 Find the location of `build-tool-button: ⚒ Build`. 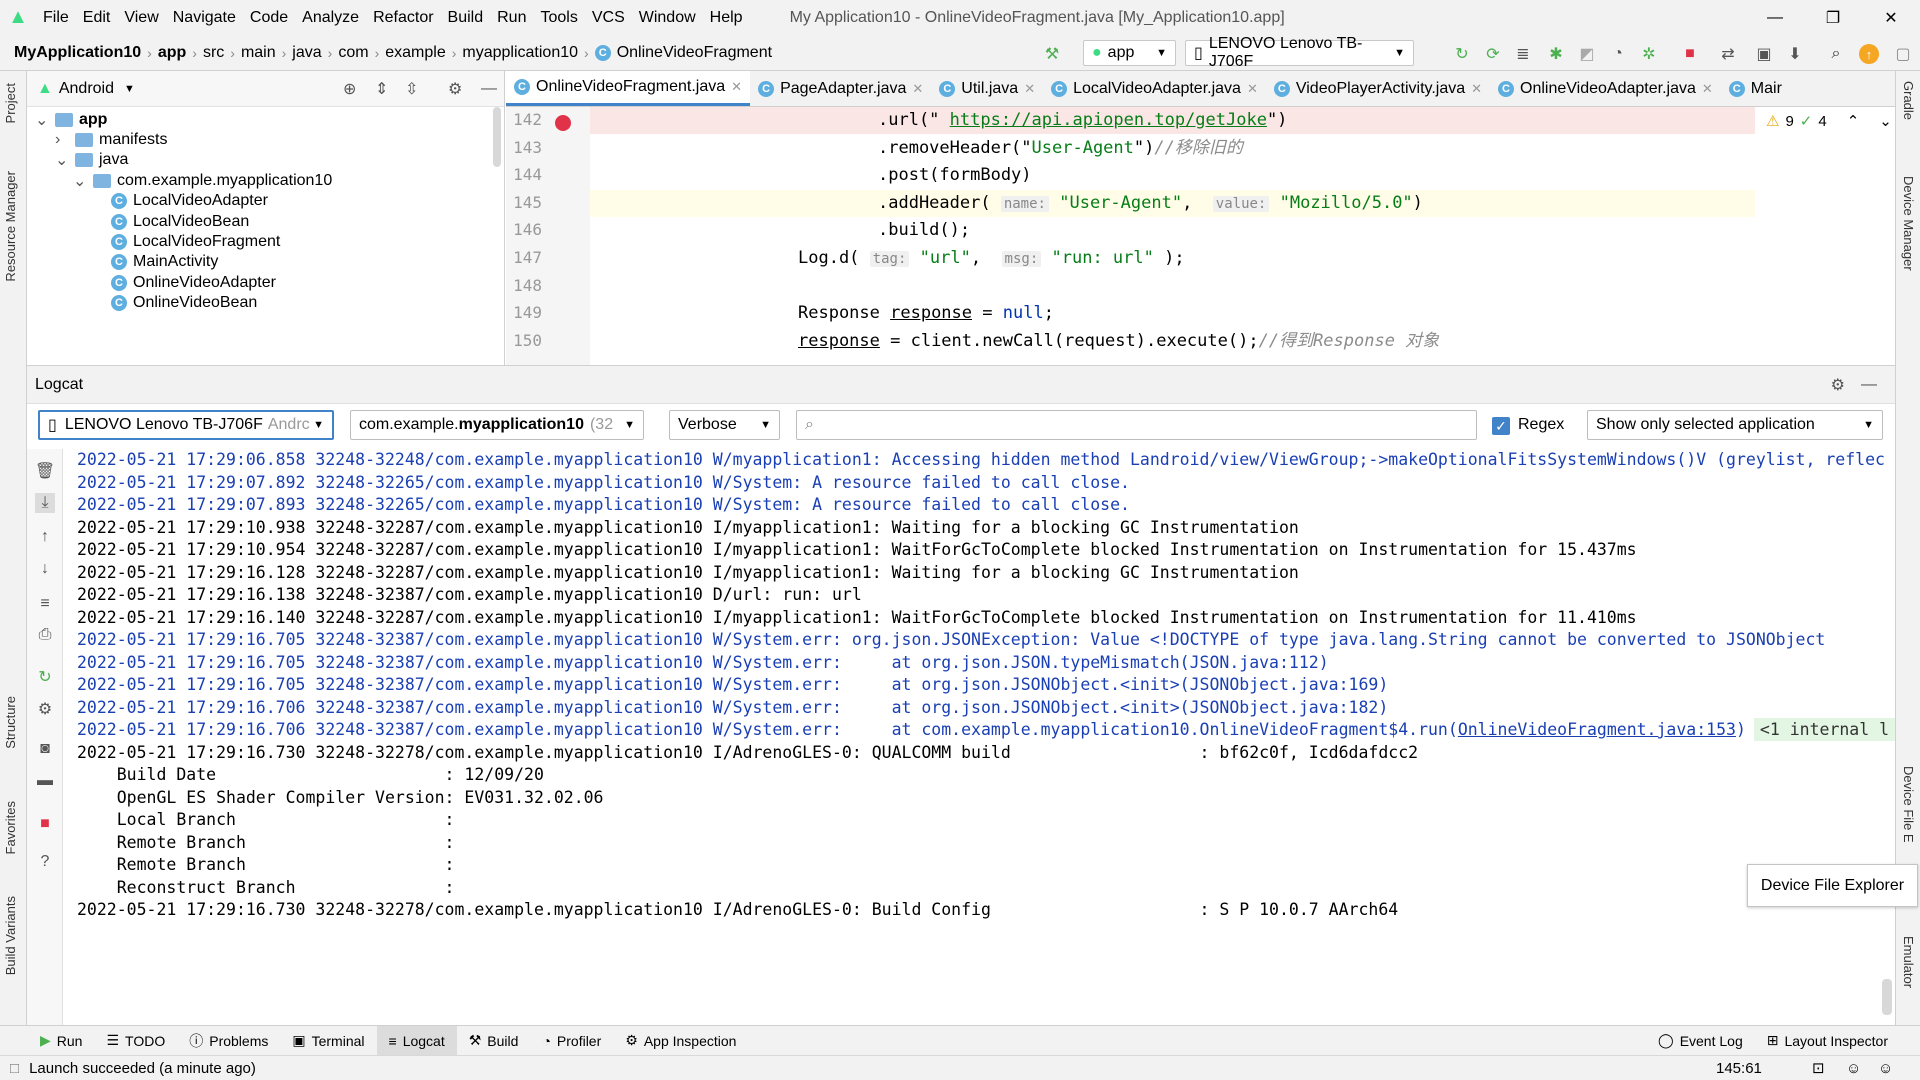

build-tool-button: ⚒ Build is located at coordinates (494, 1041).